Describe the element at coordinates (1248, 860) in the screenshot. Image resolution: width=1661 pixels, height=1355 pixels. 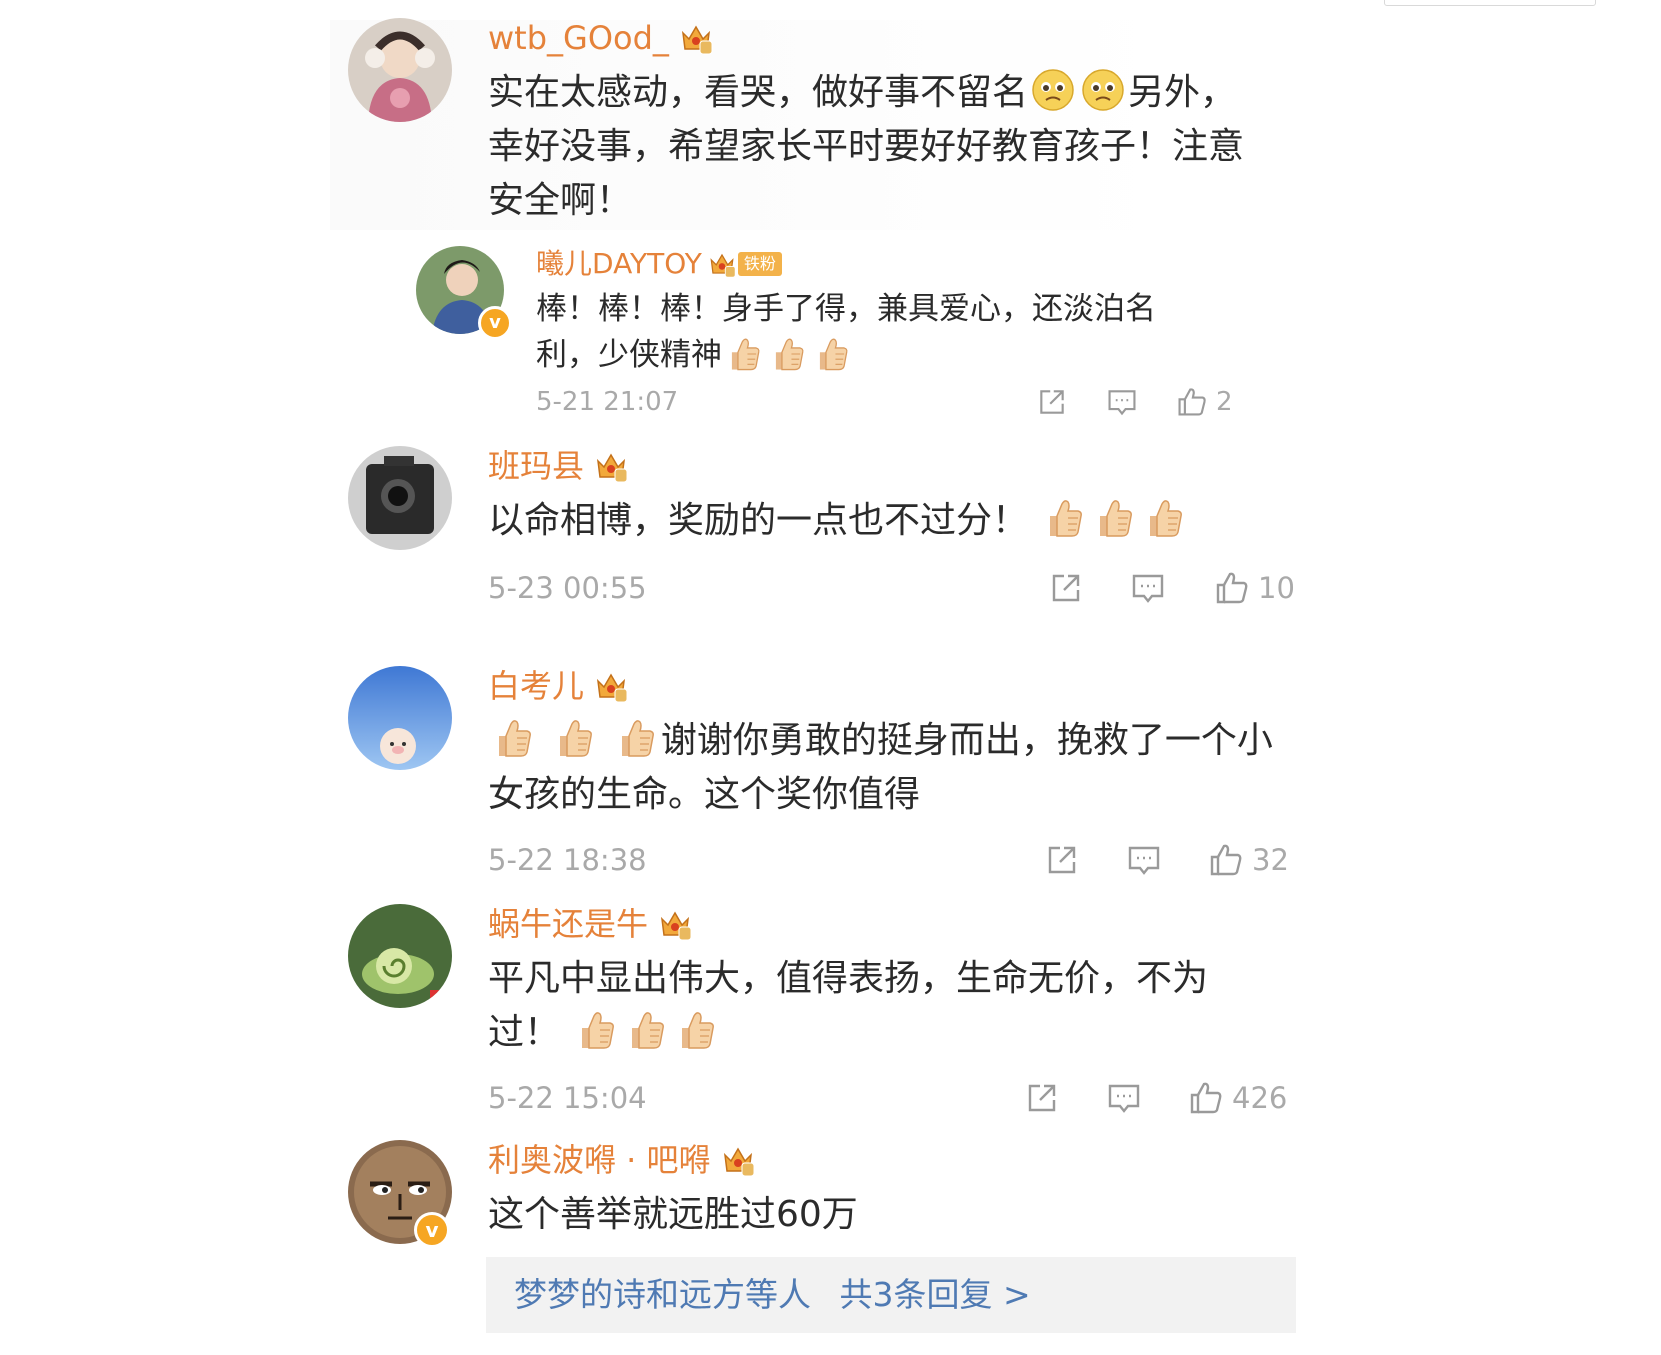
I see `like-button: 32` at that location.